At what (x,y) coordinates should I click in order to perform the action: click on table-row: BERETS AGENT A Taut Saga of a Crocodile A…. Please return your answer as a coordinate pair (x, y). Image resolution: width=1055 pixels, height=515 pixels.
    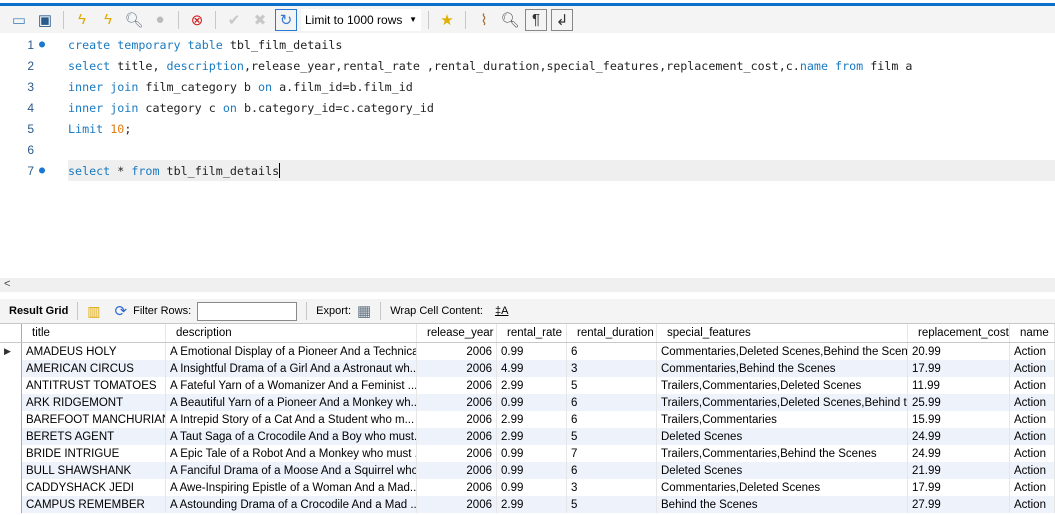
    Looking at the image, I should click on (527, 436).